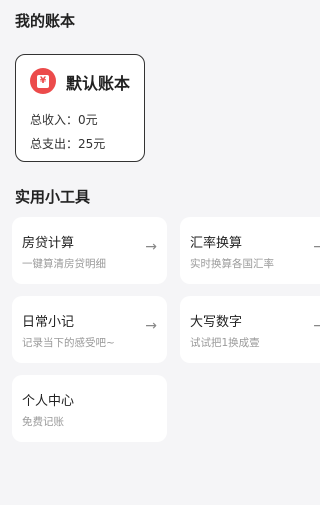  Describe the element at coordinates (89, 408) in the screenshot. I see `tool-card-personal-center: 个人中心 免费记账` at that location.